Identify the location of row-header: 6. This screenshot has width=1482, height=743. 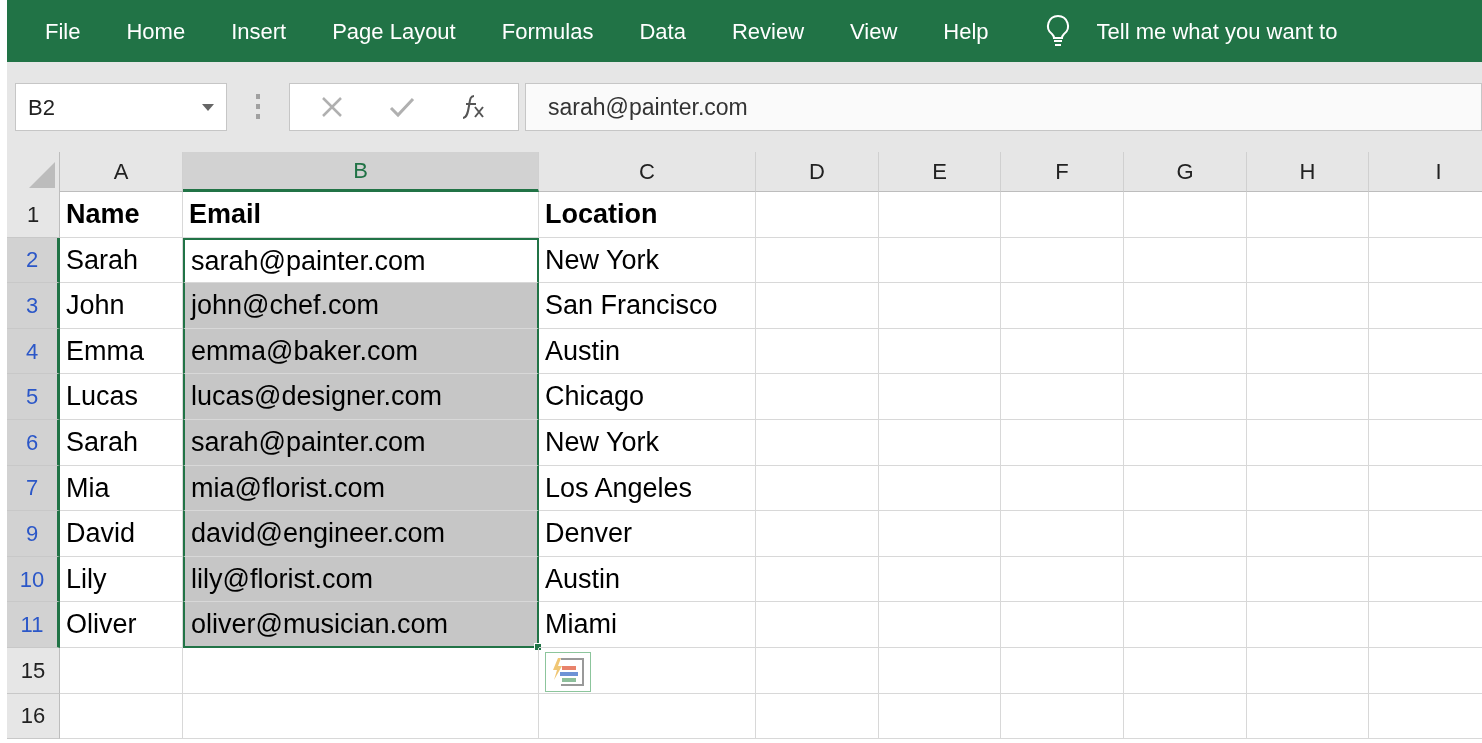
(33, 442).